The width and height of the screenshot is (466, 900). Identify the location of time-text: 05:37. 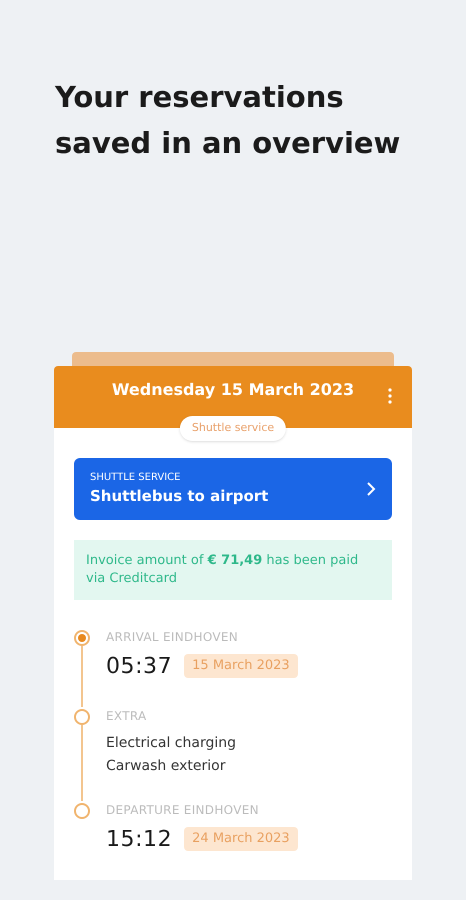
(139, 666).